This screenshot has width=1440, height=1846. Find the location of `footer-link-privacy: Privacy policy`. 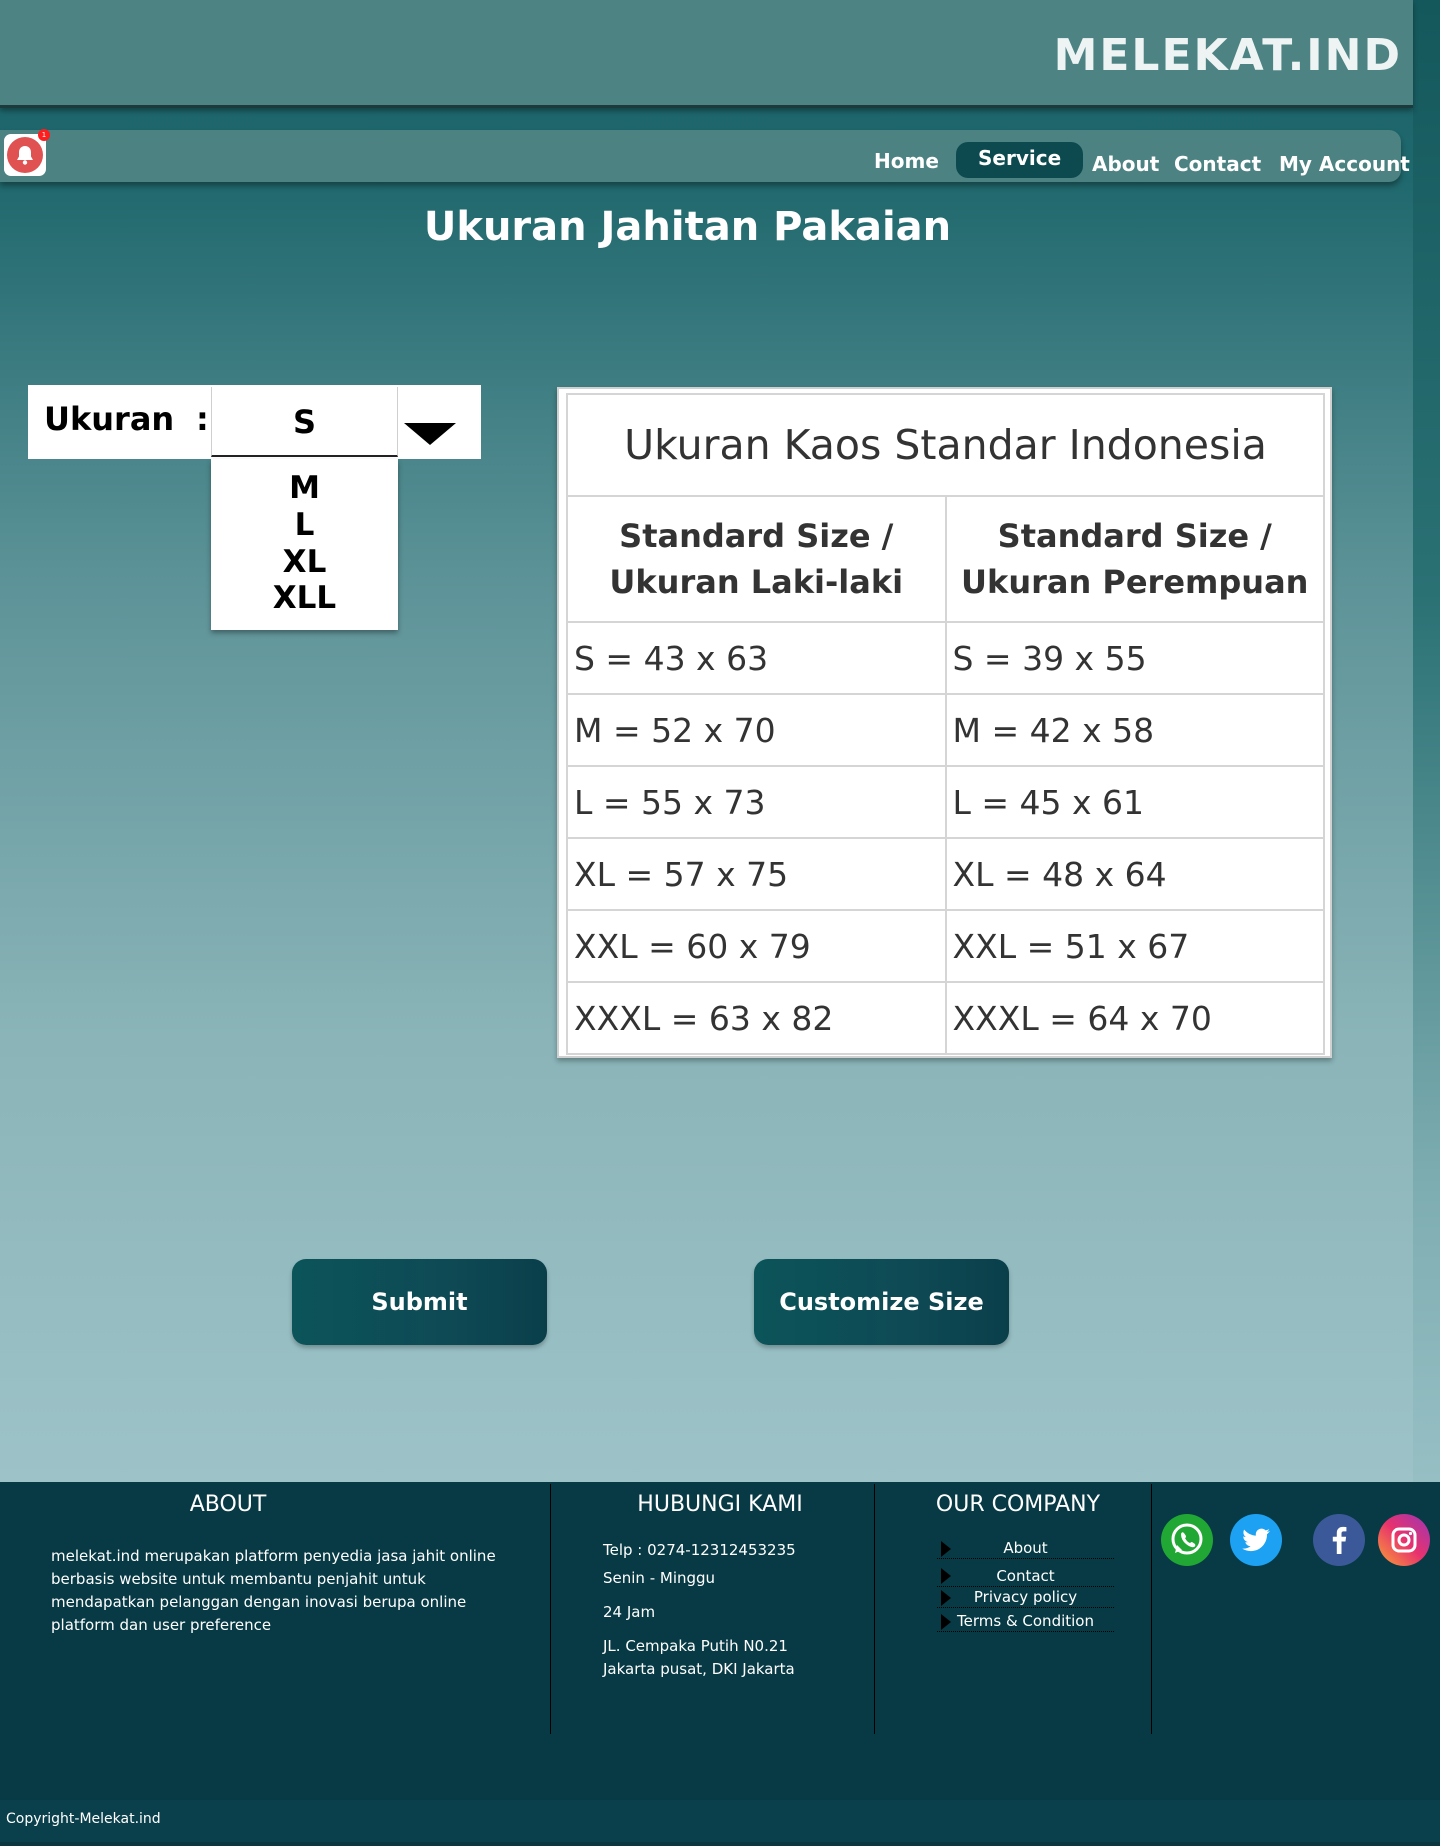

footer-link-privacy: Privacy policy is located at coordinates (1025, 1597).